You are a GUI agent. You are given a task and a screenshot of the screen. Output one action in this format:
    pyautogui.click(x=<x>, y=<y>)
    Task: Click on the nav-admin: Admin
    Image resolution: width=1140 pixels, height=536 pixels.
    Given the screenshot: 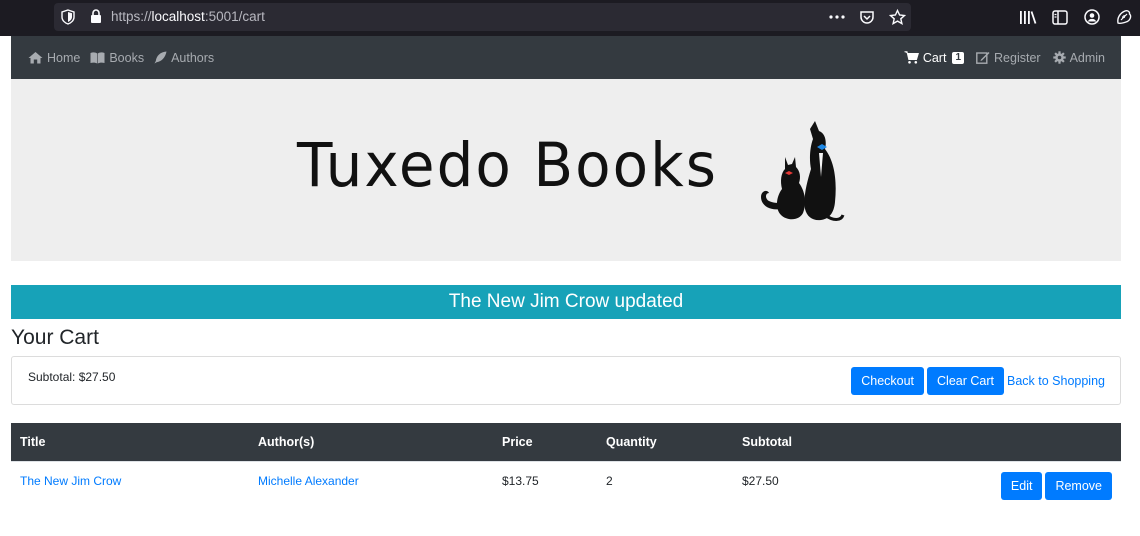 What is the action you would take?
    pyautogui.click(x=1078, y=57)
    